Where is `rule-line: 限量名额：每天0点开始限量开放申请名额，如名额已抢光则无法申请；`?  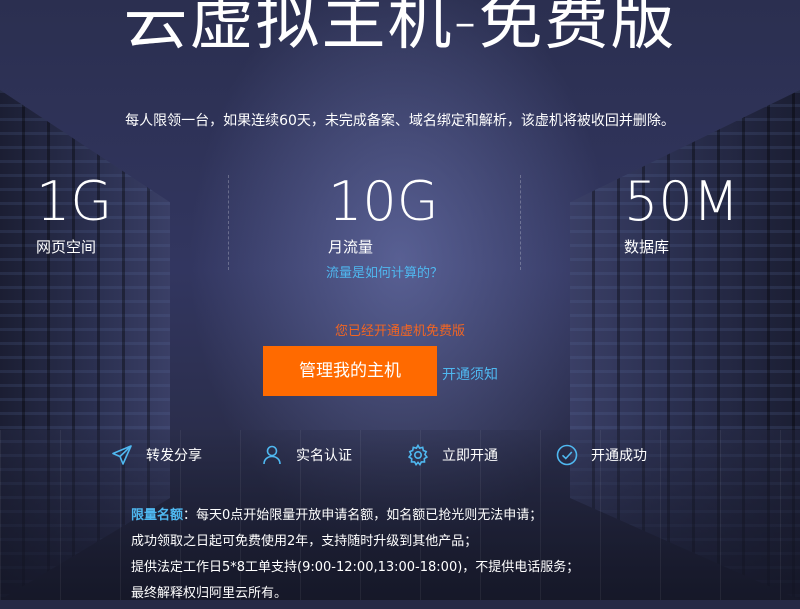
rule-line: 限量名额：每天0点开始限量开放申请名额，如名额已抢光则无法申请； is located at coordinates (355, 518).